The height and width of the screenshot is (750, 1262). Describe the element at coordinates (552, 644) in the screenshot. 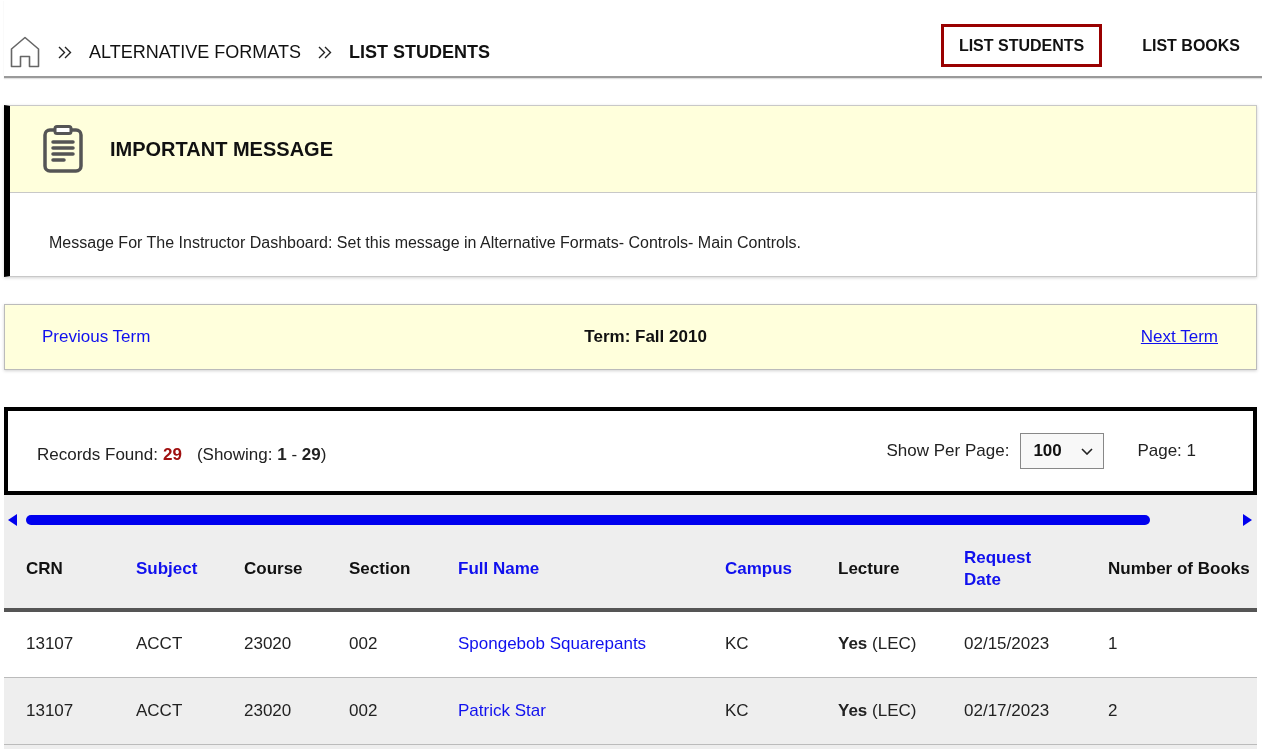

I see `student-name-link: Spongebob Squarepants` at that location.